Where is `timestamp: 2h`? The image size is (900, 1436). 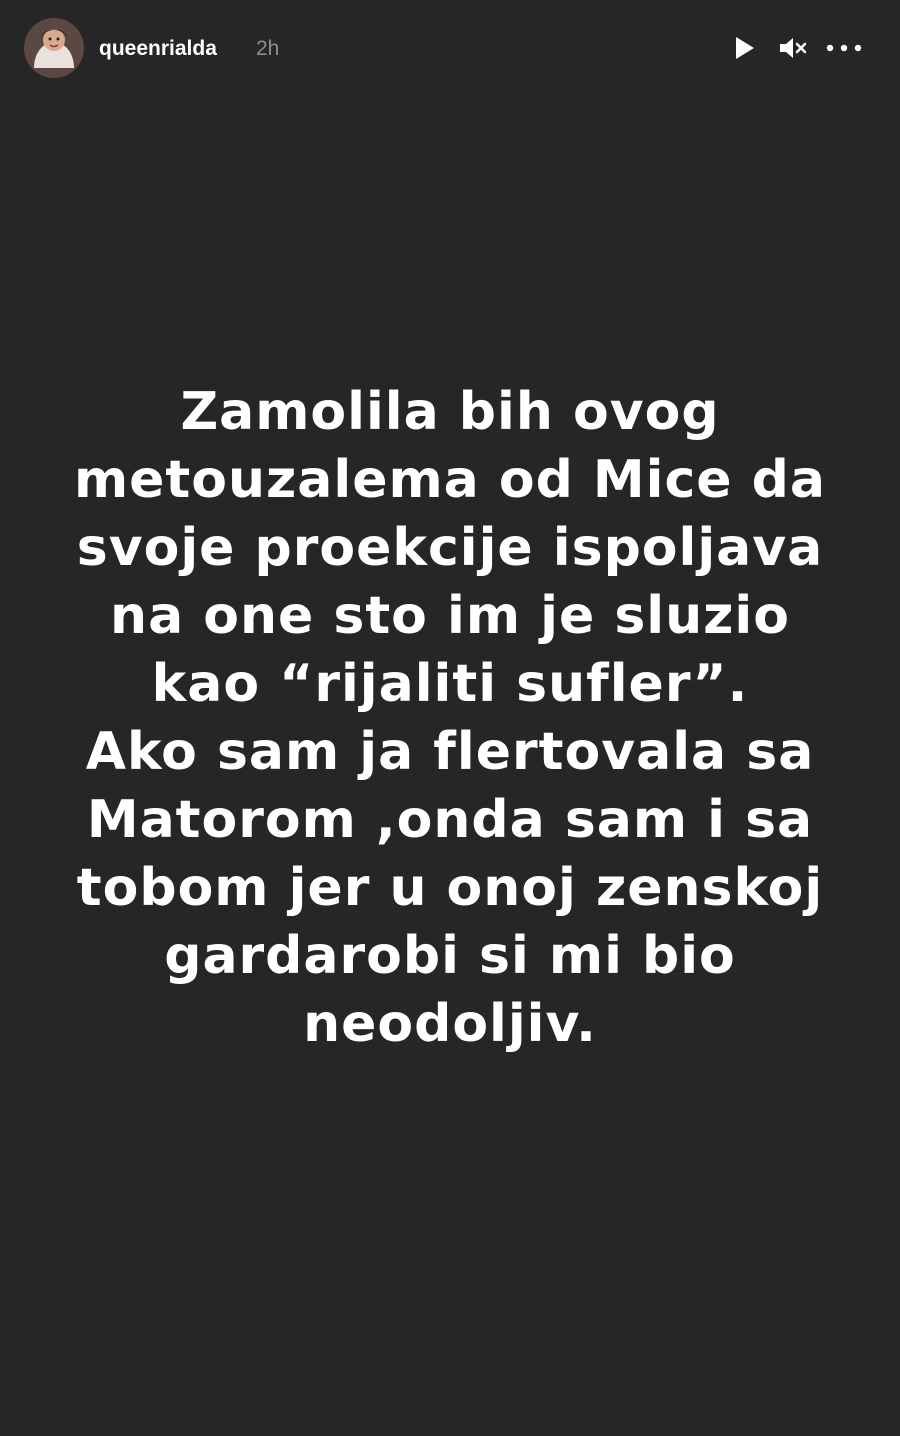 timestamp: 2h is located at coordinates (268, 48).